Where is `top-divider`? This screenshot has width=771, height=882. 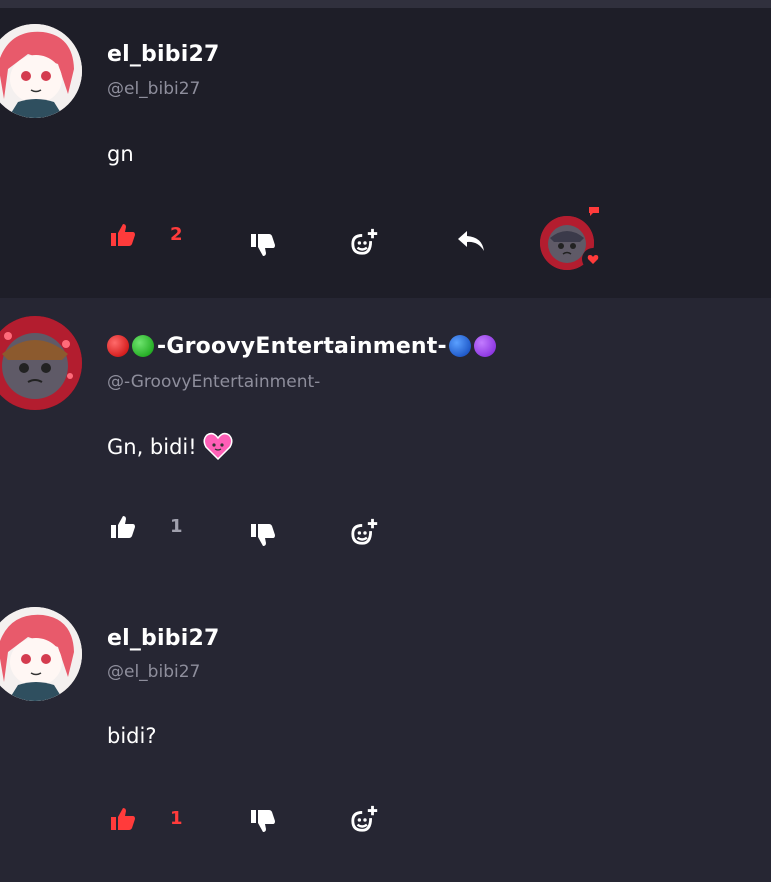 top-divider is located at coordinates (385, 4).